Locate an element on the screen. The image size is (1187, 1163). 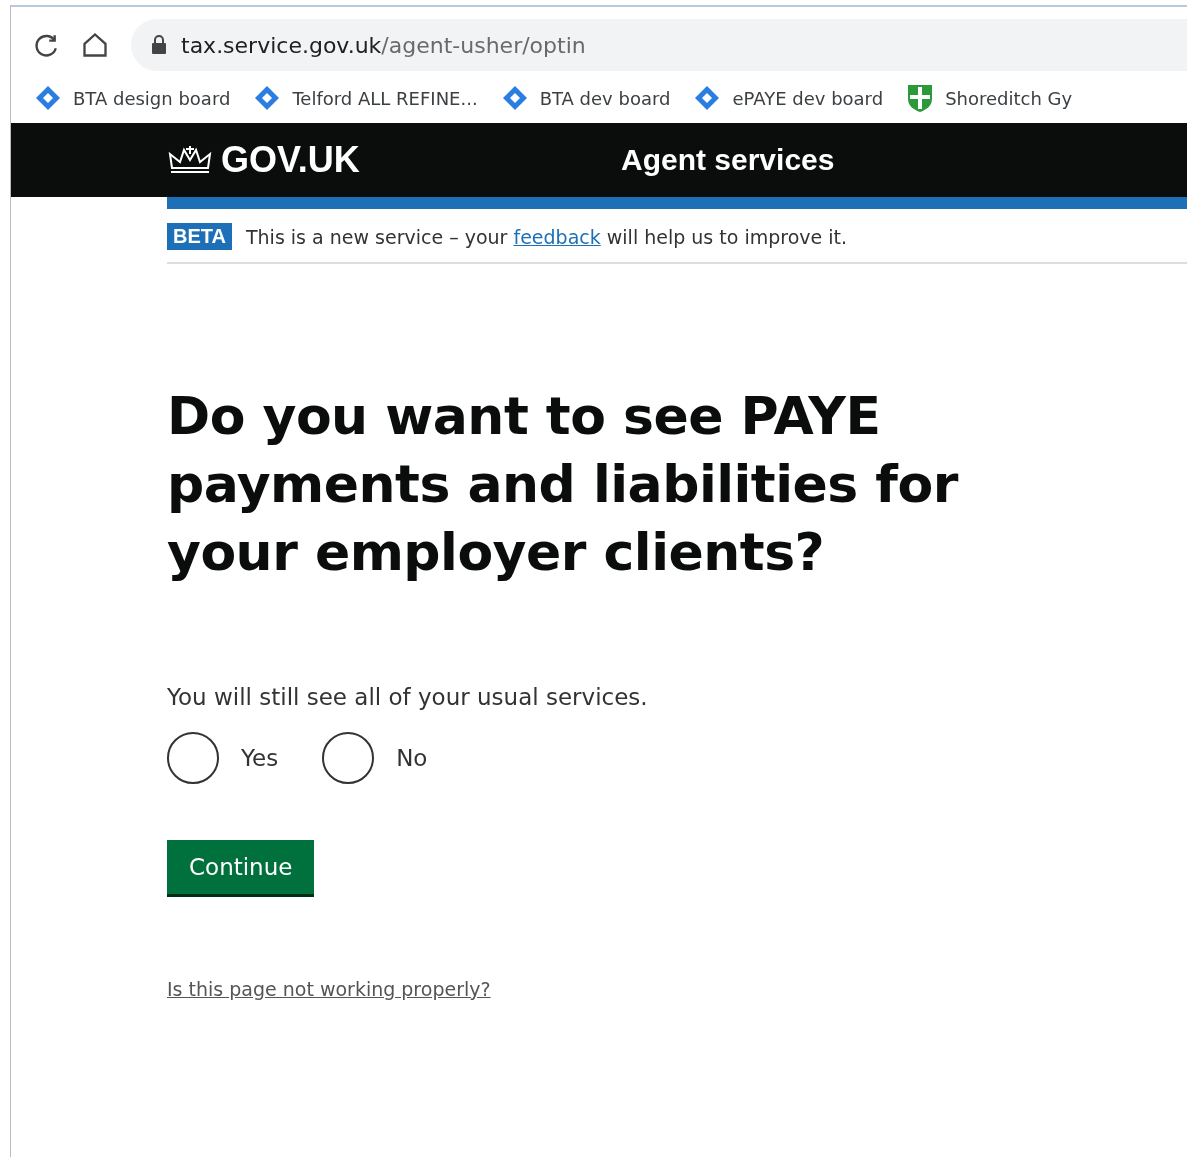
phase-tag: BETA is located at coordinates (199, 236).